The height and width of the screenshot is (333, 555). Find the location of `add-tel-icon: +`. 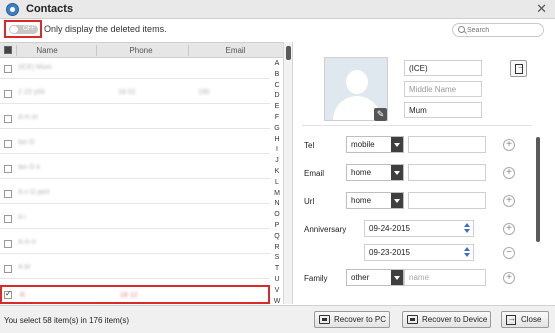

add-tel-icon: + is located at coordinates (509, 145).